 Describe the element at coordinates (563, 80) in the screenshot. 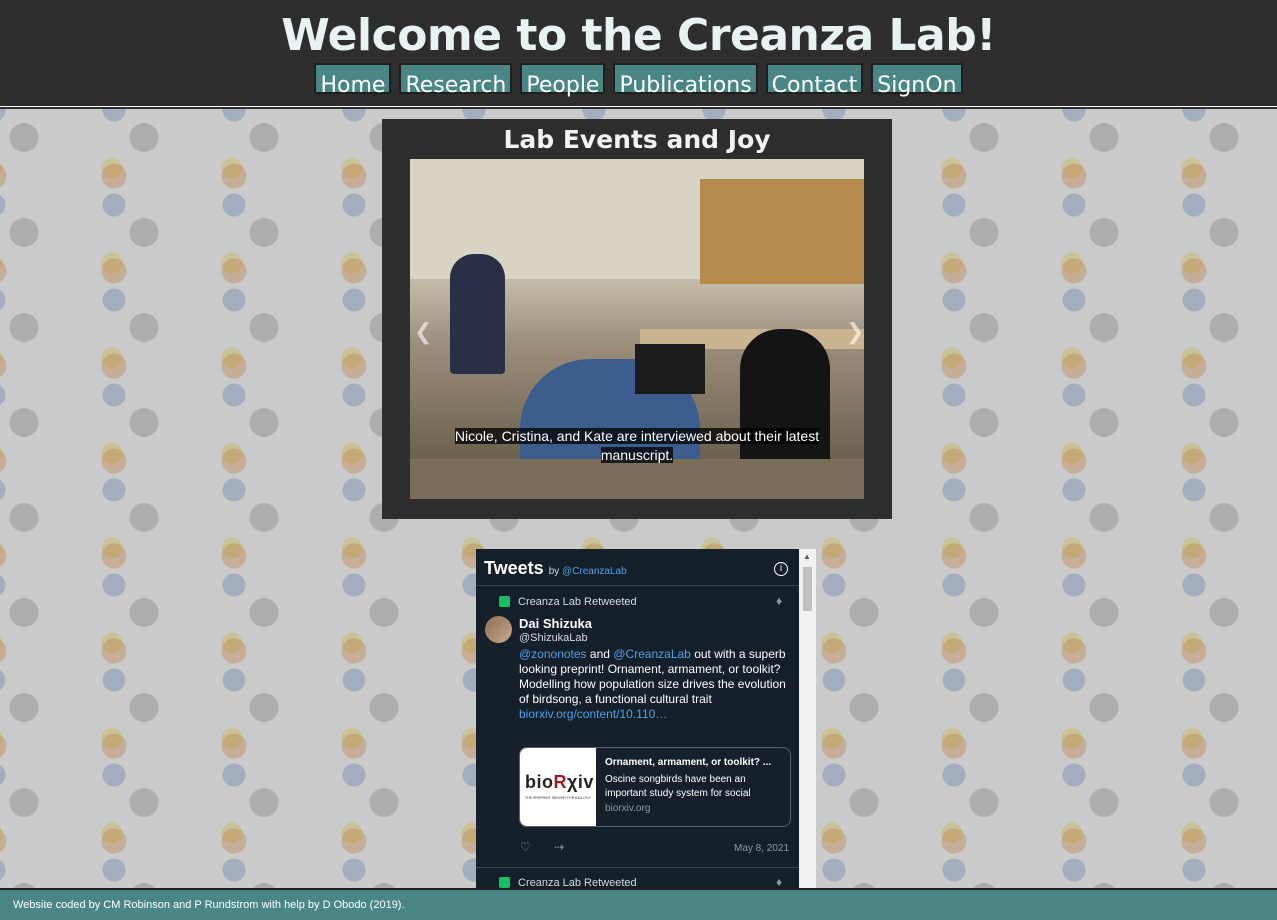

I see `nav-people-button: People` at that location.